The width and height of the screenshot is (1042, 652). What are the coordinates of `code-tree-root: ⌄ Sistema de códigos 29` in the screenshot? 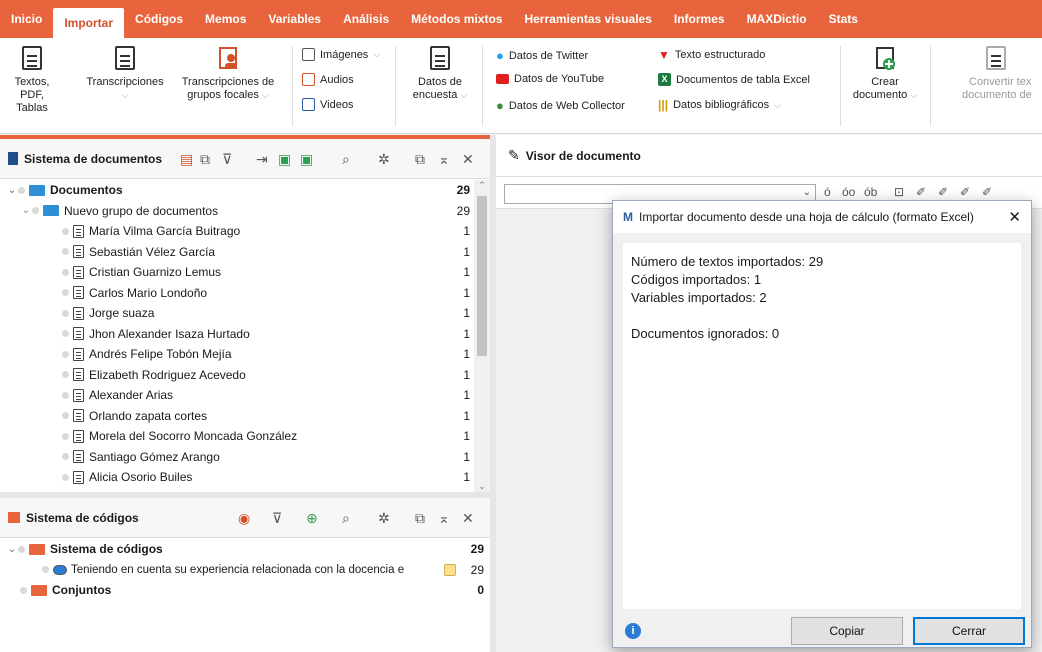 It's located at (245, 549).